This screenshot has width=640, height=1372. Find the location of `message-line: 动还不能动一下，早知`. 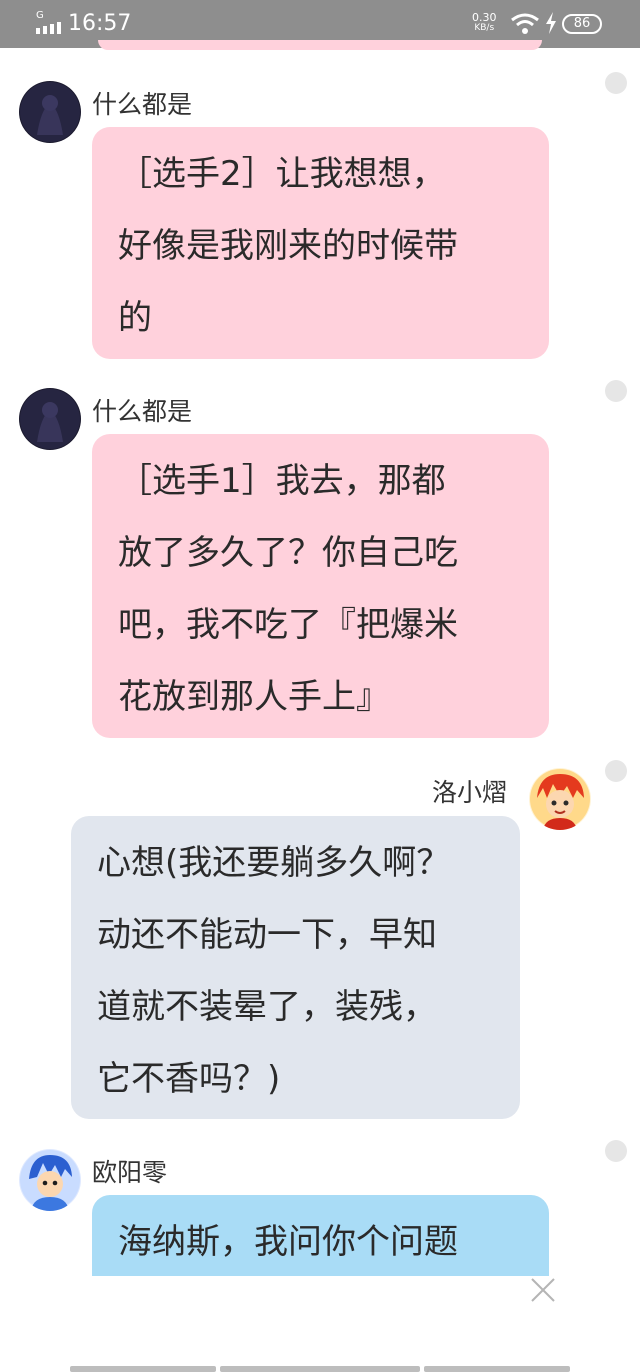

message-line: 动还不能动一下，早知 is located at coordinates (267, 935).